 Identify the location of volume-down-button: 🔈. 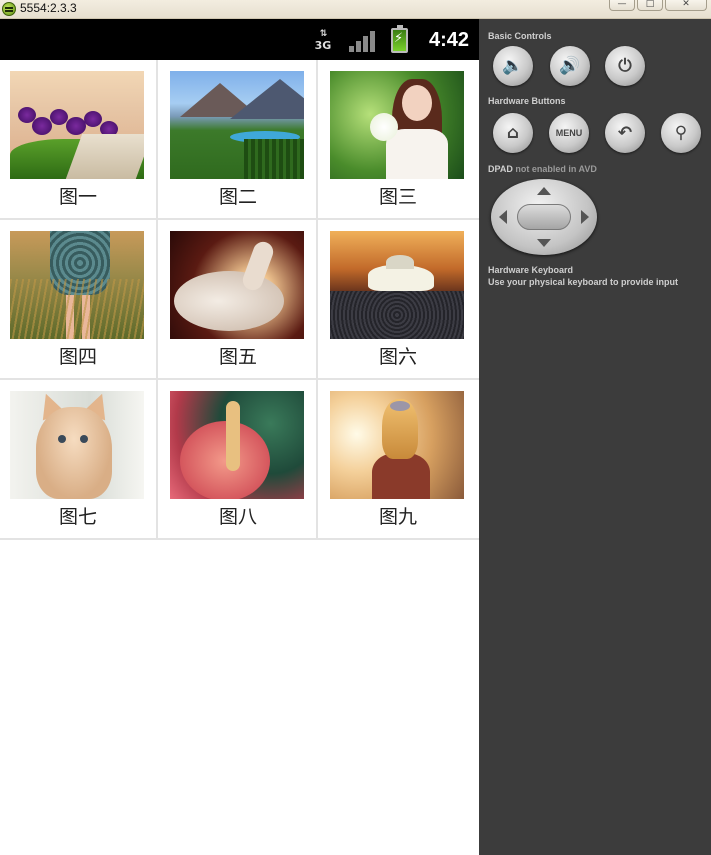
(513, 66).